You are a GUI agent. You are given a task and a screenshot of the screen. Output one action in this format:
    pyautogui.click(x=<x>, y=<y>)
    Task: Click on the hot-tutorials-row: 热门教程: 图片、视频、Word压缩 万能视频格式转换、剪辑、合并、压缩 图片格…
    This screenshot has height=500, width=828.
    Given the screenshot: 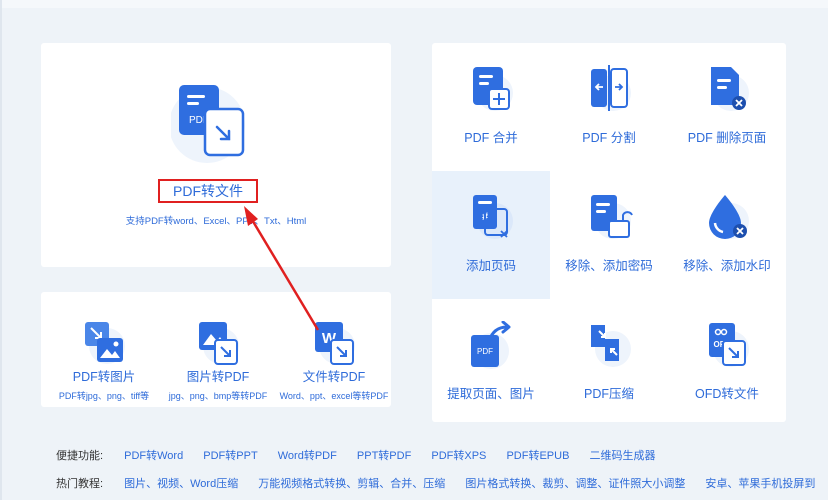 What is the action you would take?
    pyautogui.click(x=442, y=483)
    